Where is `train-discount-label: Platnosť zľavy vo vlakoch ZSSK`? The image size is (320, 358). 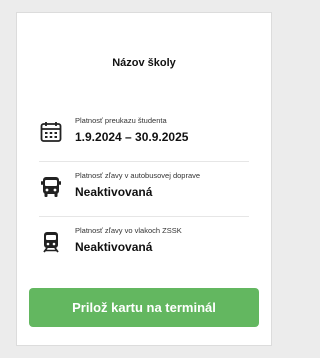
train-discount-label: Platnosť zľavy vo vlakoch ZSSK is located at coordinates (128, 230).